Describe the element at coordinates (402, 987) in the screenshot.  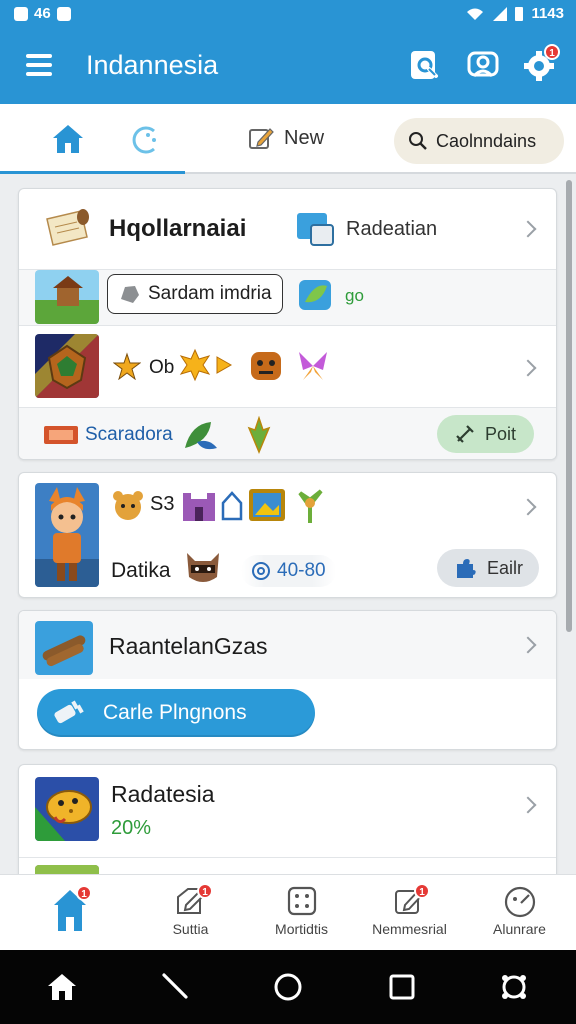
I see `system-recents-icon` at that location.